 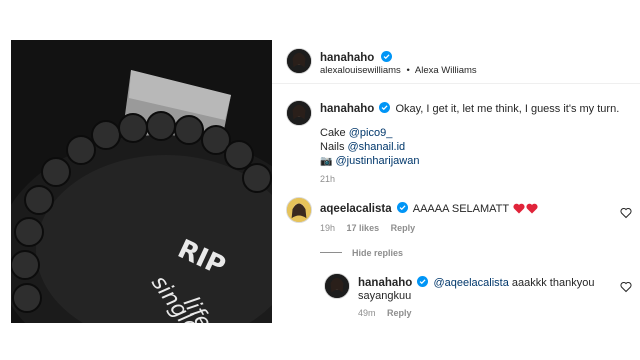 What do you see at coordinates (553, 283) in the screenshot?
I see `reply-text-line1: aaakkk thankyou` at bounding box center [553, 283].